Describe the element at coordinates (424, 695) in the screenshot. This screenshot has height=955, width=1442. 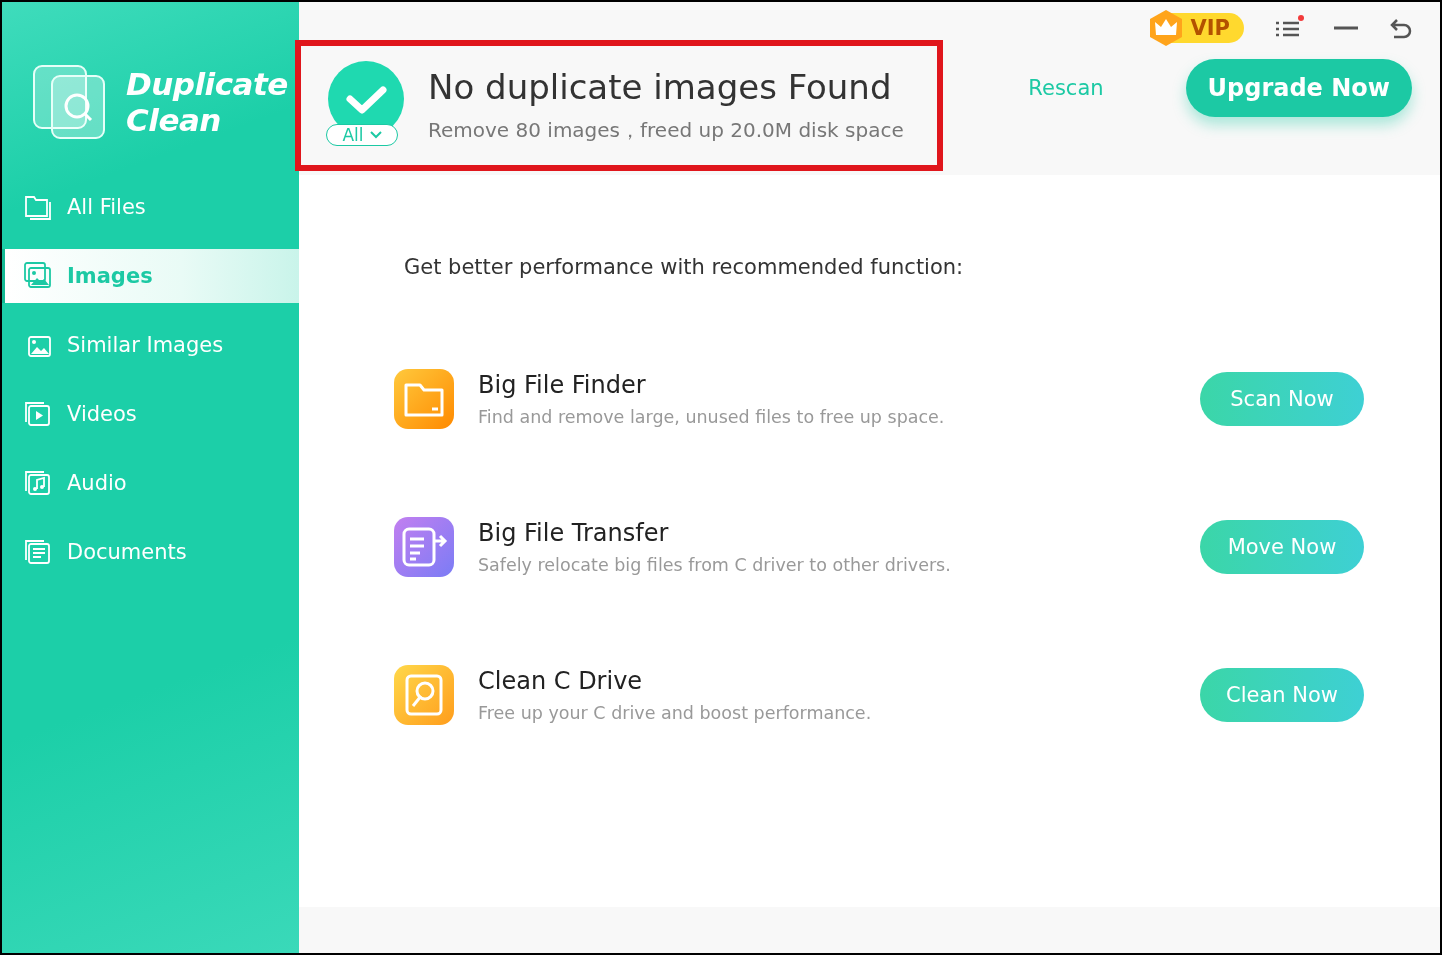
I see `hard-drive-icon` at that location.